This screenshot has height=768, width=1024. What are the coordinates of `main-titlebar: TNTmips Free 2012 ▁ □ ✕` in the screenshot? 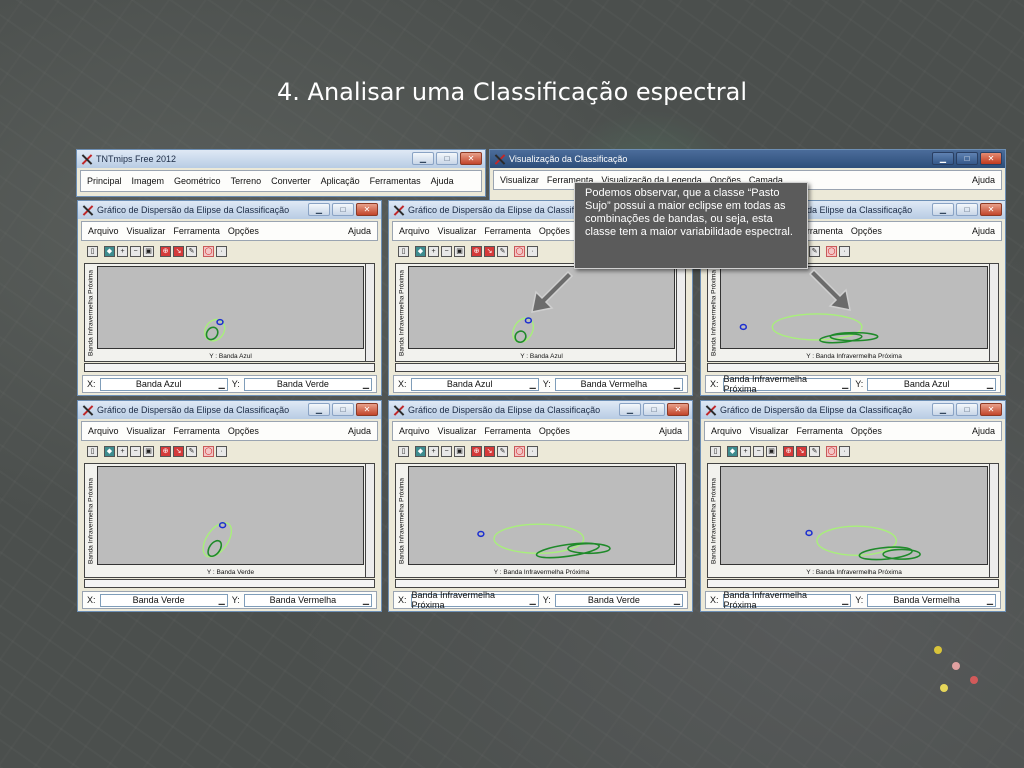 It's located at (281, 159).